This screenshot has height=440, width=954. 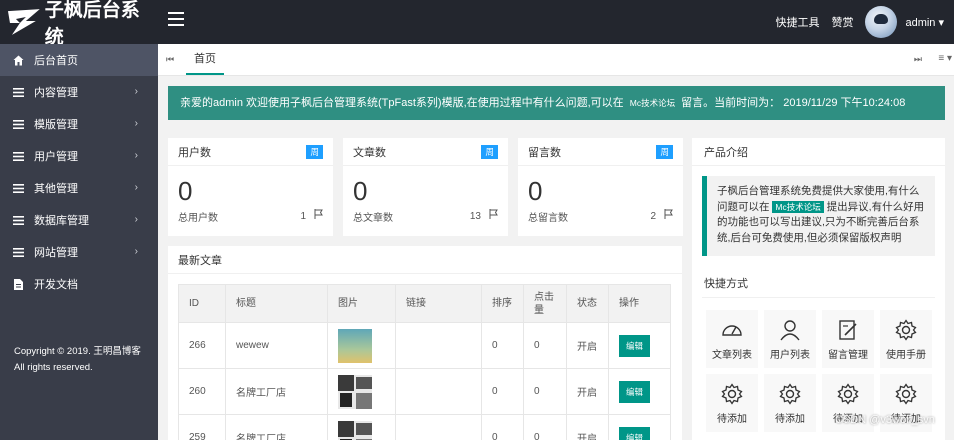 What do you see at coordinates (848, 355) in the screenshot?
I see `shortcut-label: 留言管理` at bounding box center [848, 355].